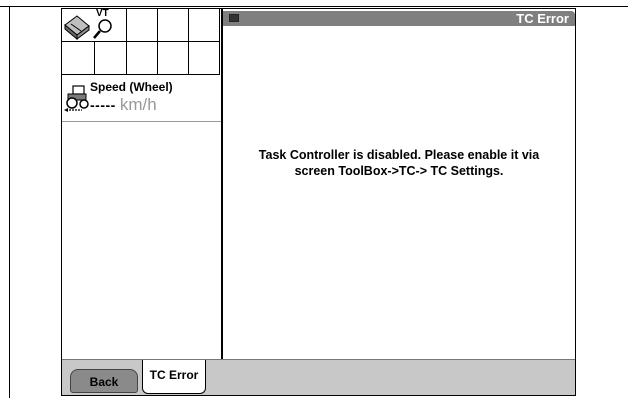 This screenshot has height=398, width=628. I want to click on vt-pen-tool-icon, so click(88, 28).